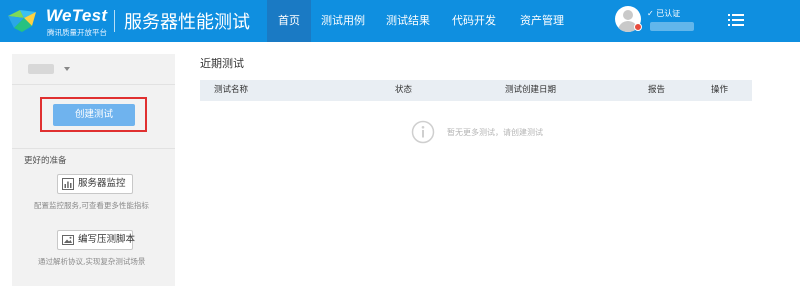  I want to click on main-nav: 首页 测试用例 测试结果 代码开发 资产管理, so click(422, 21).